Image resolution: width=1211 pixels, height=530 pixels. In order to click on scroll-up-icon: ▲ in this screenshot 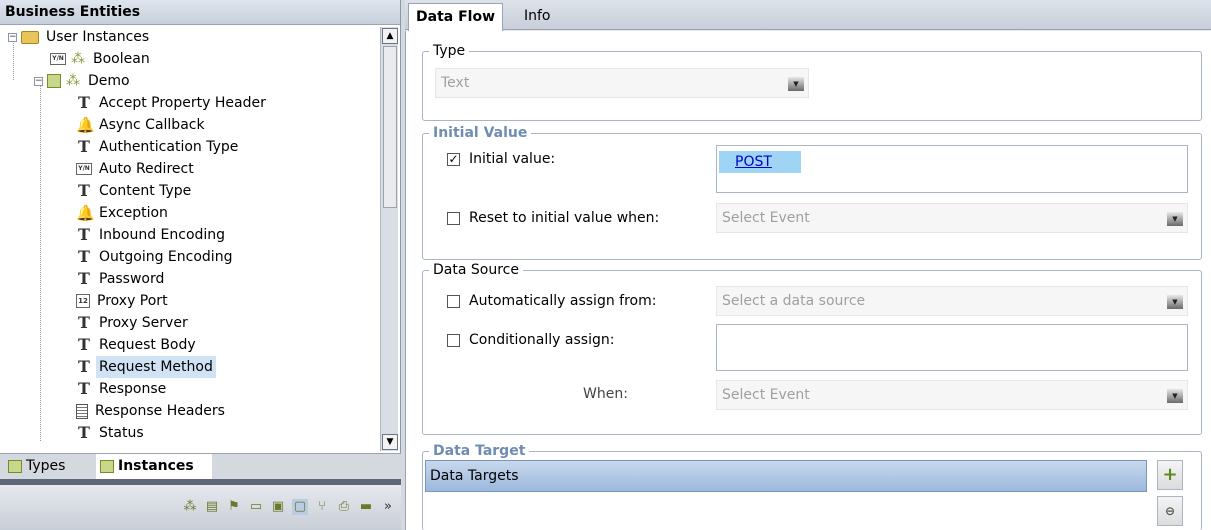, I will do `click(390, 36)`.